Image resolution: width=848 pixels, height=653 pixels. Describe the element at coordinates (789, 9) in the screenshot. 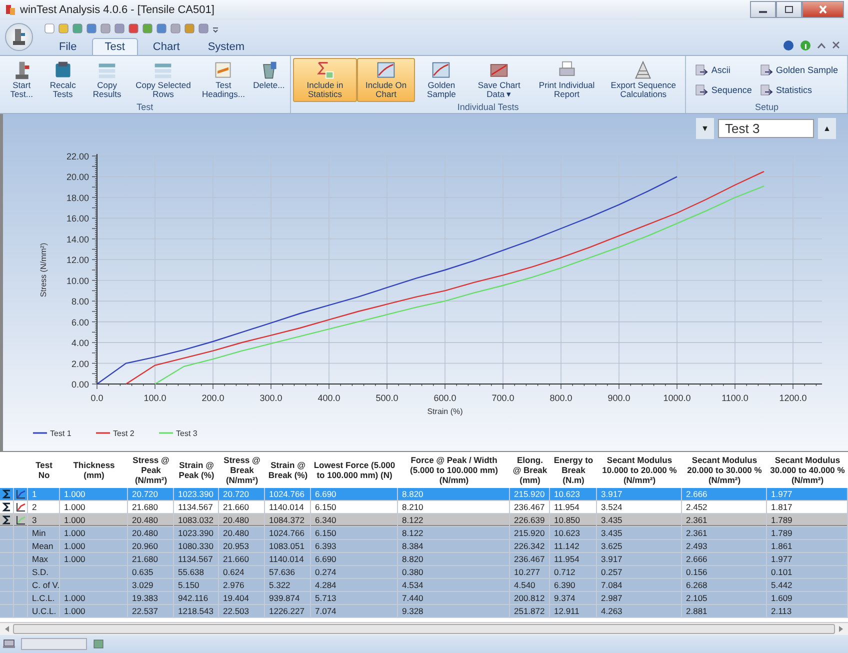

I see `maximize-button` at that location.